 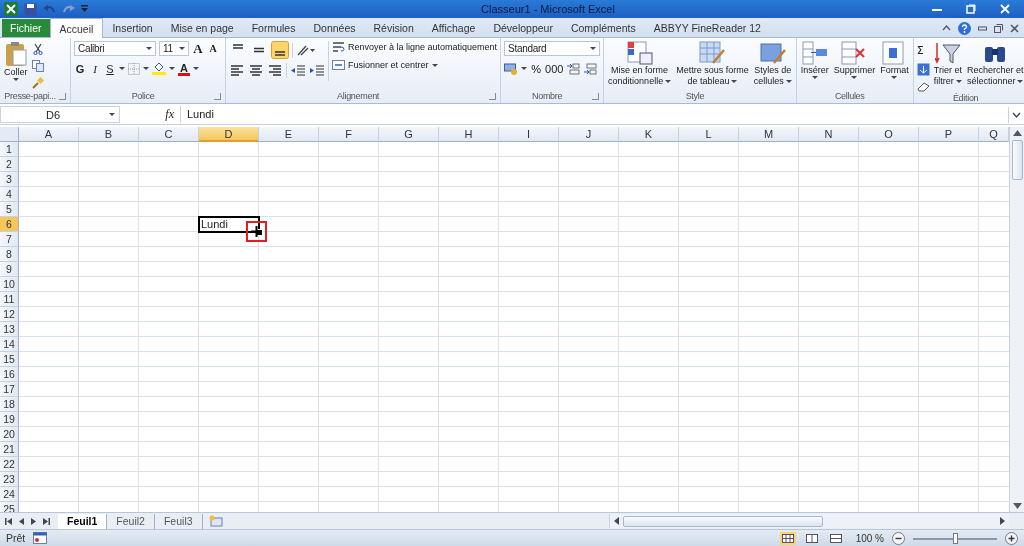 I want to click on paste-button: Coller, so click(x=16, y=61).